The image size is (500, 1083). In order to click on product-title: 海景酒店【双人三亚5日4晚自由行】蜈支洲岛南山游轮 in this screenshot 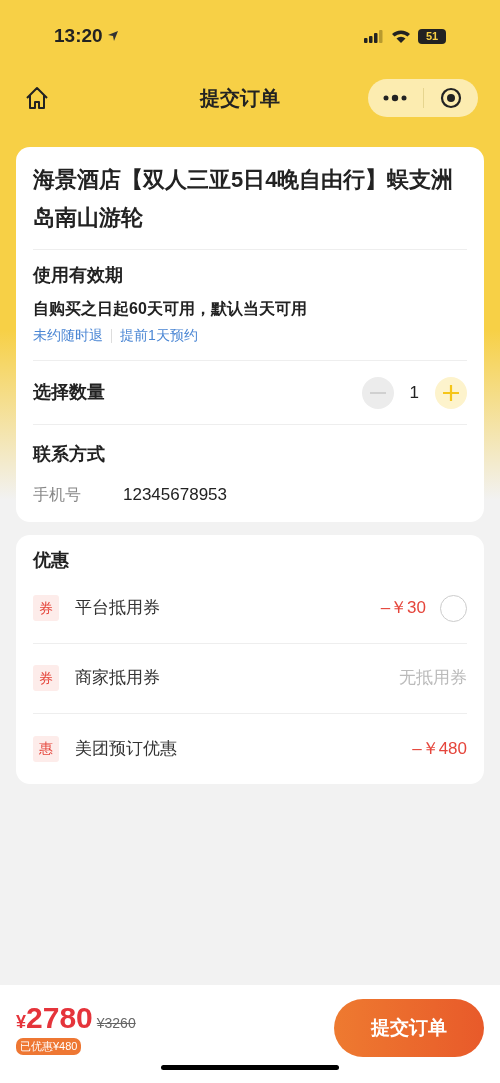, I will do `click(244, 199)`.